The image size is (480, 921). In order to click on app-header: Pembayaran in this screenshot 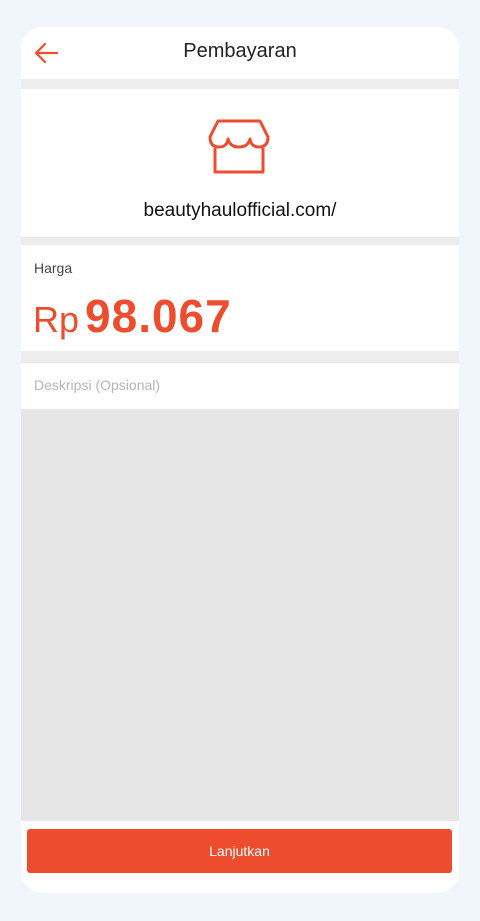, I will do `click(240, 53)`.